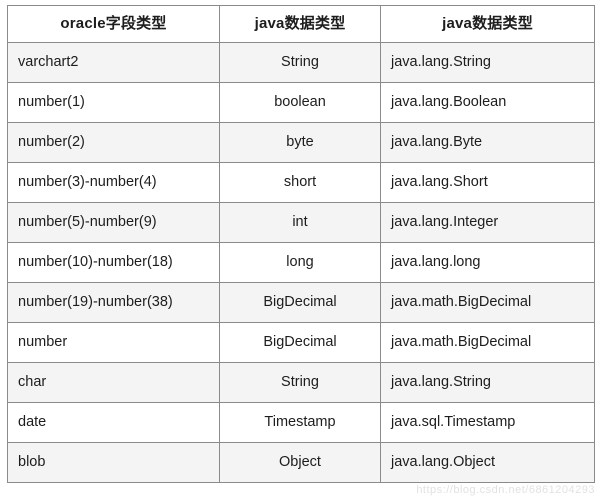 The height and width of the screenshot is (500, 601). I want to click on cell-java-type: byte, so click(300, 142).